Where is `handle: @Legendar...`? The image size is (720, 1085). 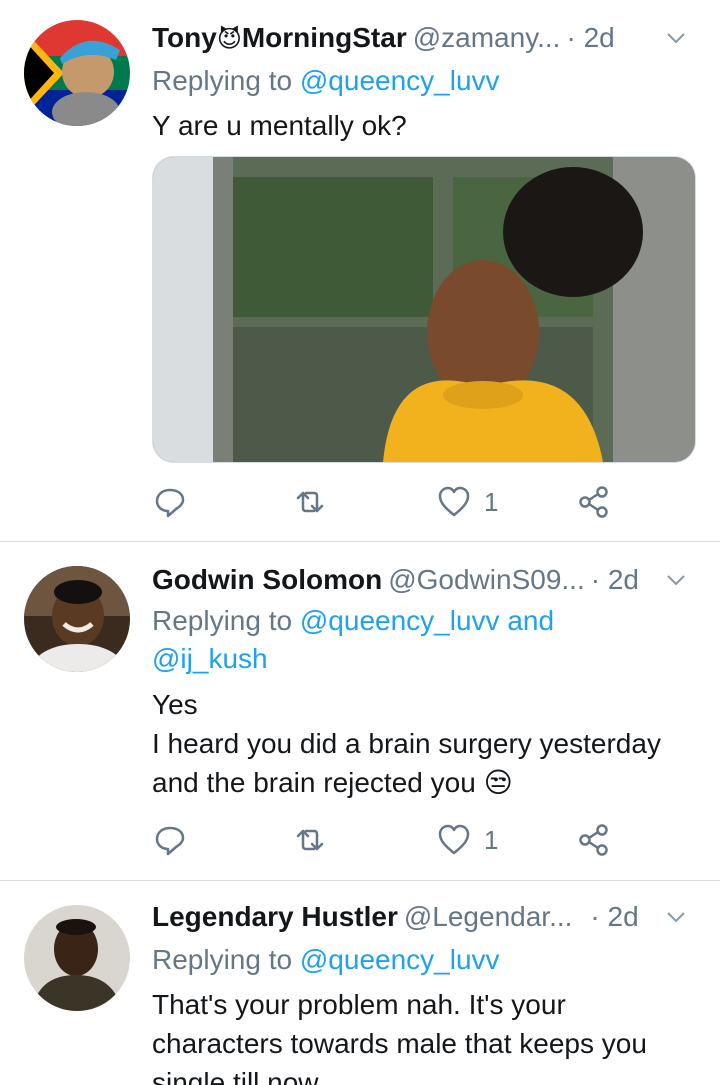 handle: @Legendar... is located at coordinates (488, 917).